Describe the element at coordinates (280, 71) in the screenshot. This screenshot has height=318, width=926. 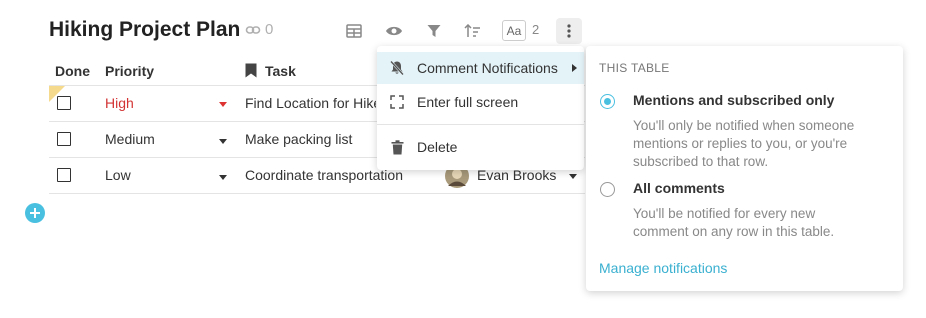
I see `column-header-task: Task` at that location.